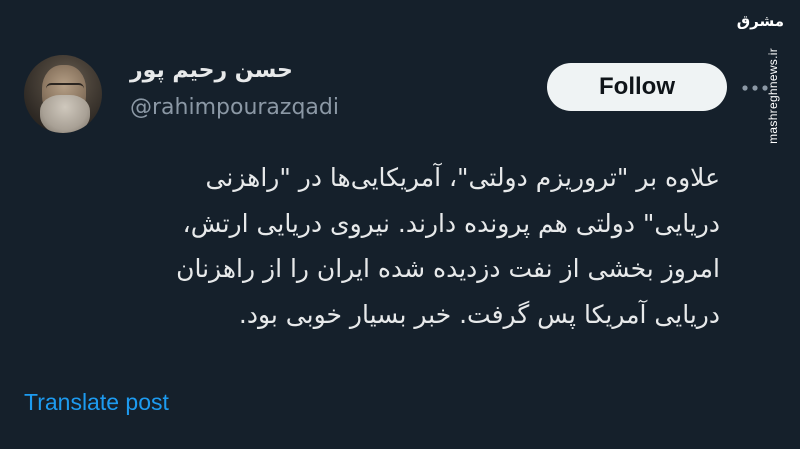  I want to click on avatar-beard, so click(65, 114).